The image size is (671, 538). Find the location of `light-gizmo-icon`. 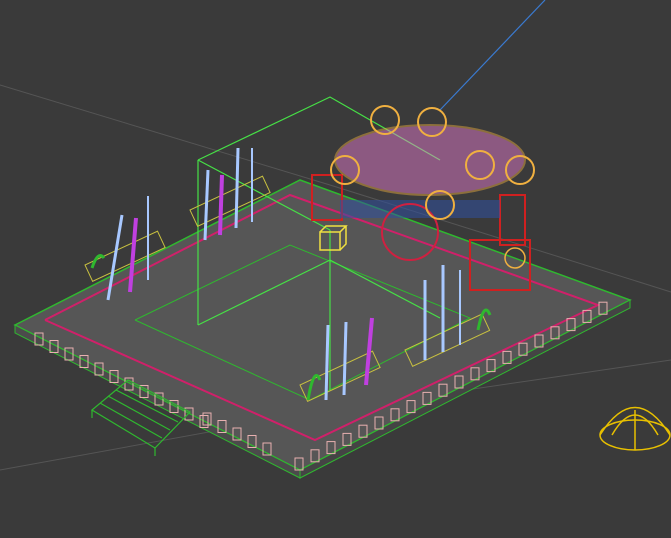

light-gizmo-icon is located at coordinates (635, 428).